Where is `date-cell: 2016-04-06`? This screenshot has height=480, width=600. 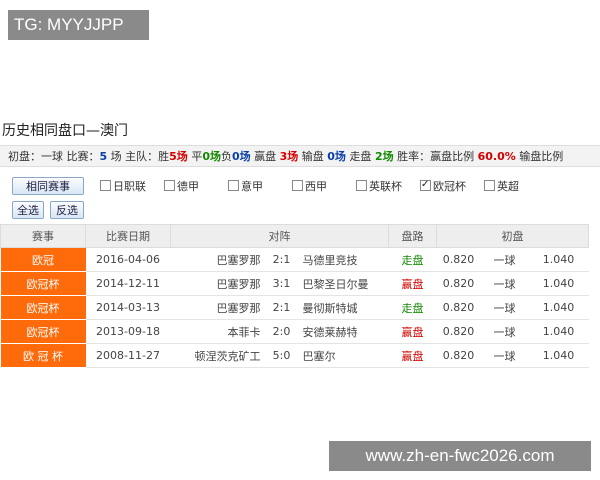
date-cell: 2016-04-06 is located at coordinates (128, 259).